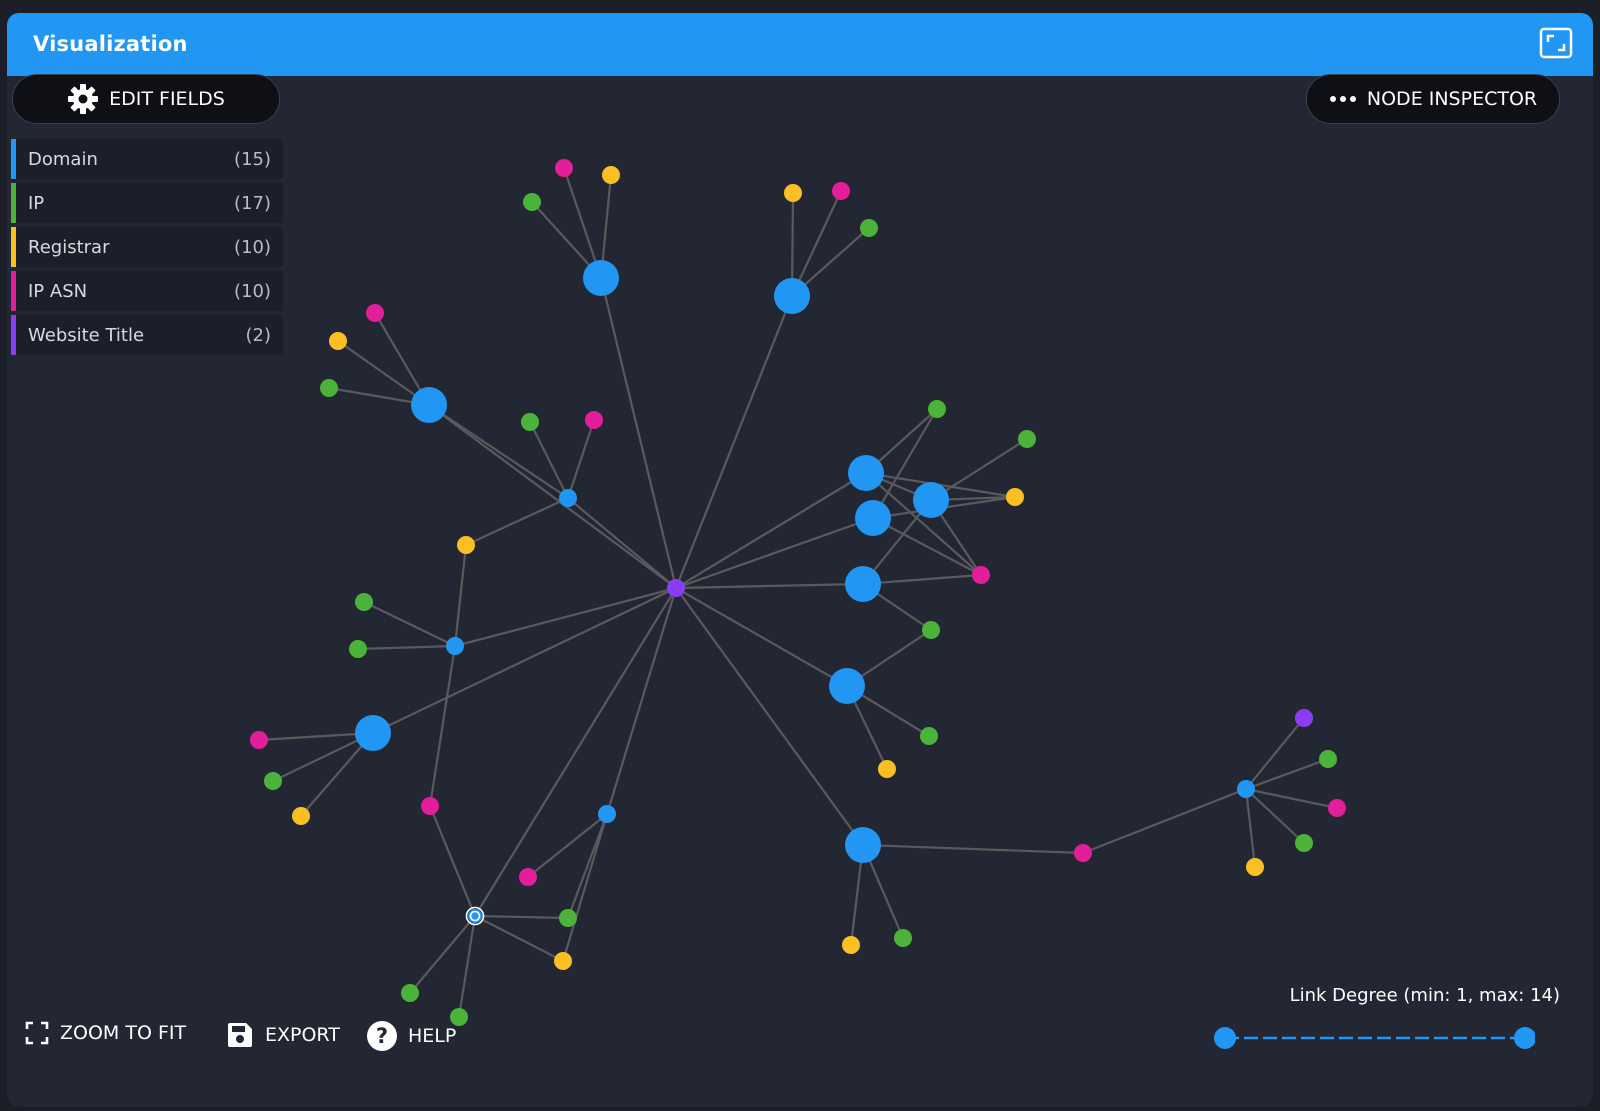 The width and height of the screenshot is (1600, 1111). Describe the element at coordinates (105, 1033) in the screenshot. I see `zoom-to-fit-button: ZOOM TO FIT` at that location.